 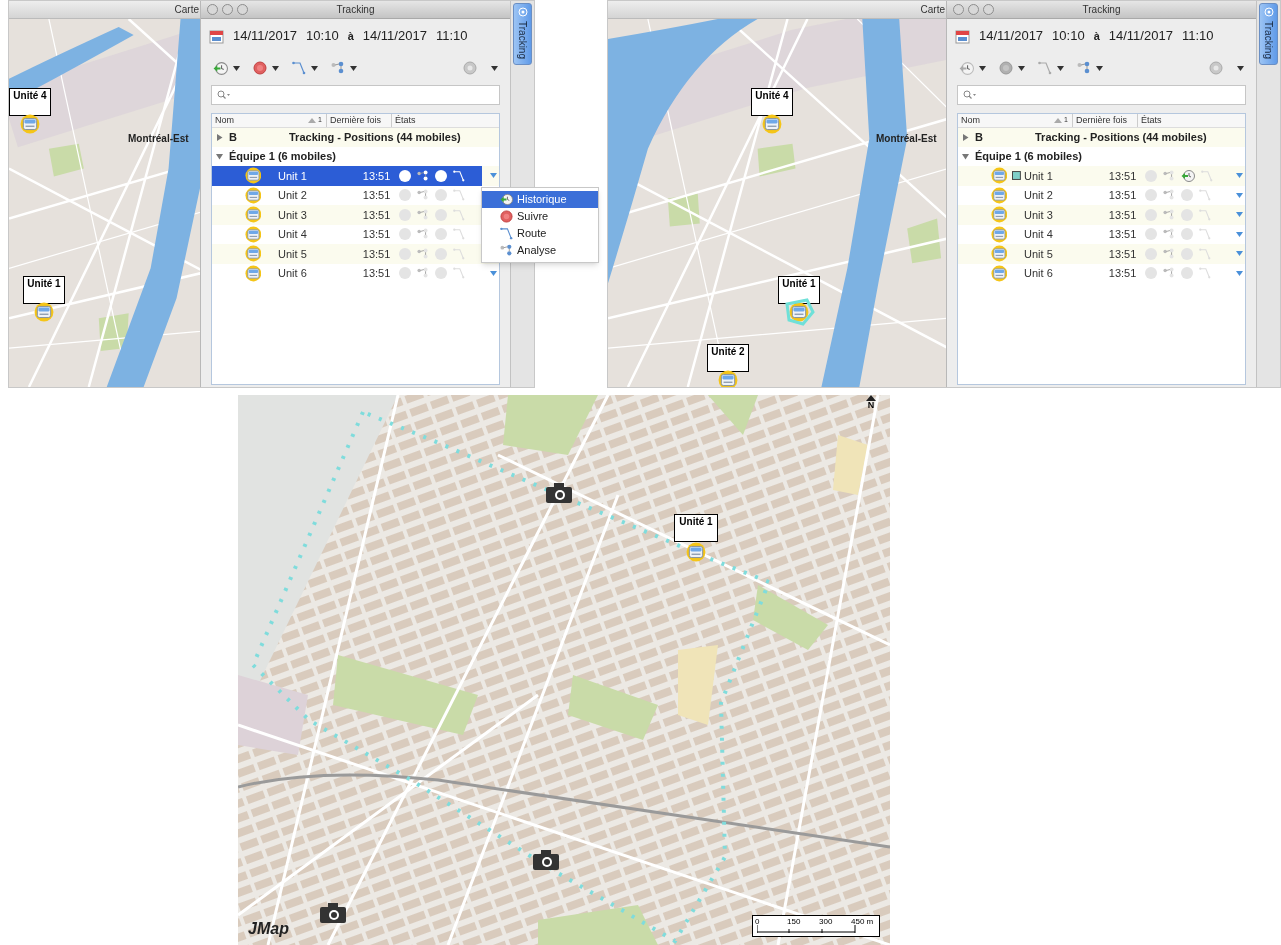 I want to click on group-title: Tracking - Positions (44 mobiles), so click(x=1121, y=138).